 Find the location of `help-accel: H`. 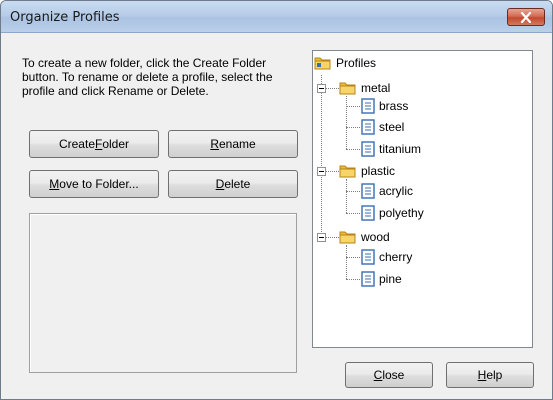

help-accel: H is located at coordinates (482, 375).